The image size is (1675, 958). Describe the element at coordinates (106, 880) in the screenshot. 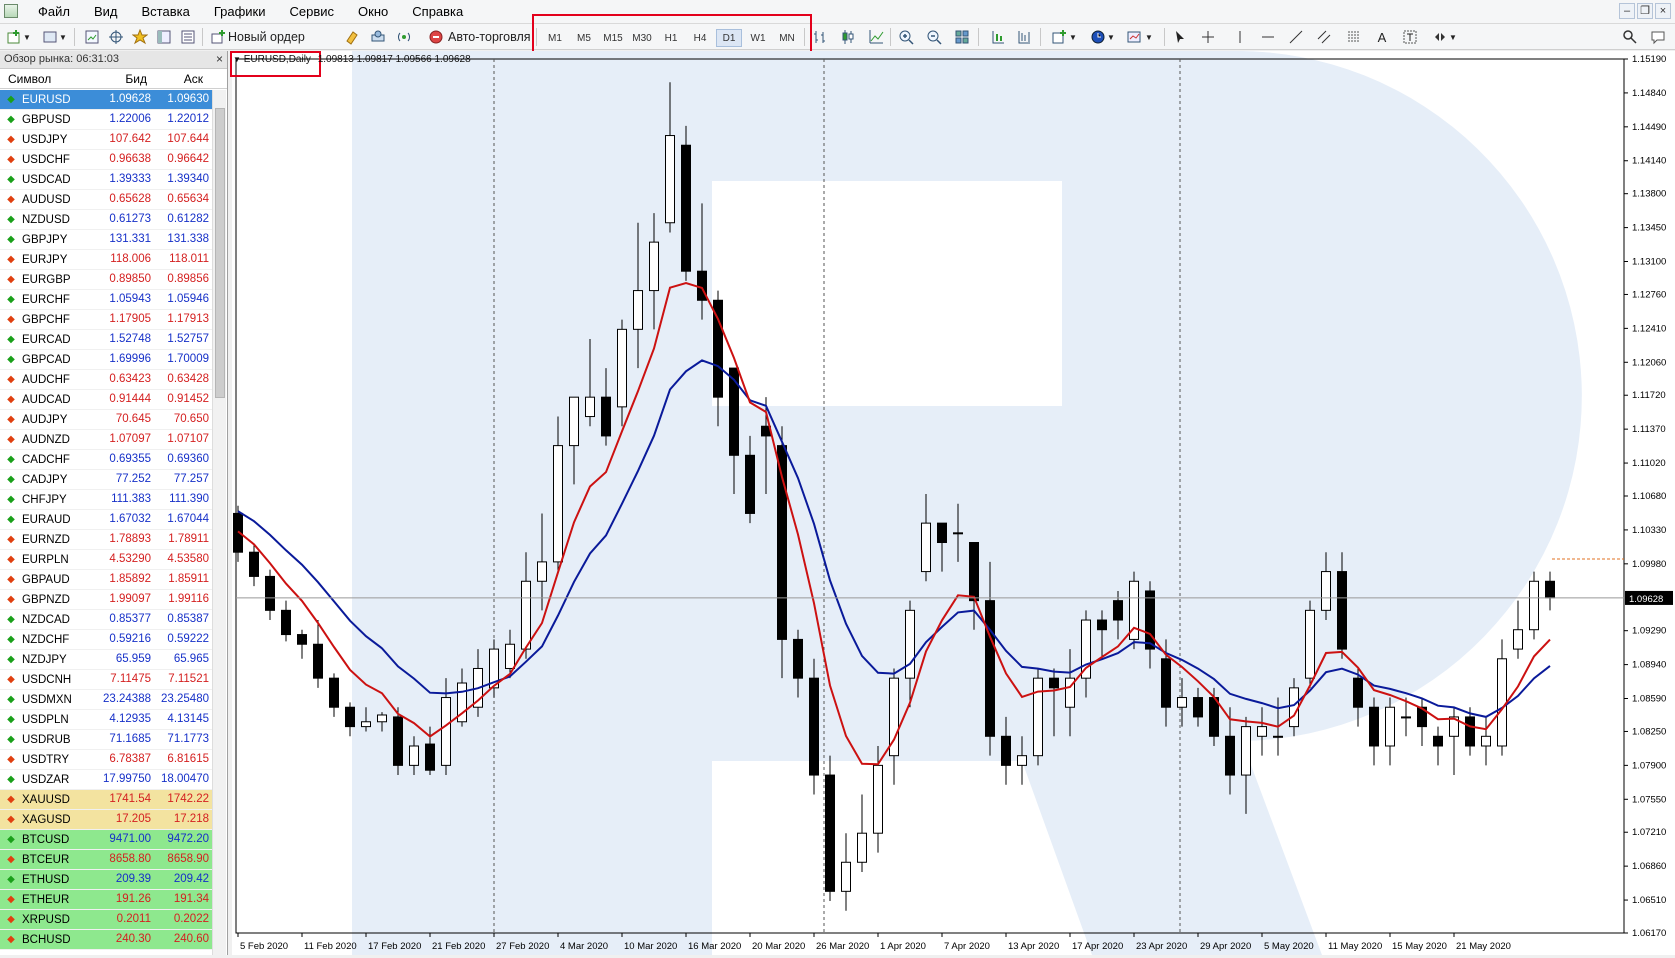

I see `quote-row: ◆ ETHUSD 209.39 209.42` at that location.